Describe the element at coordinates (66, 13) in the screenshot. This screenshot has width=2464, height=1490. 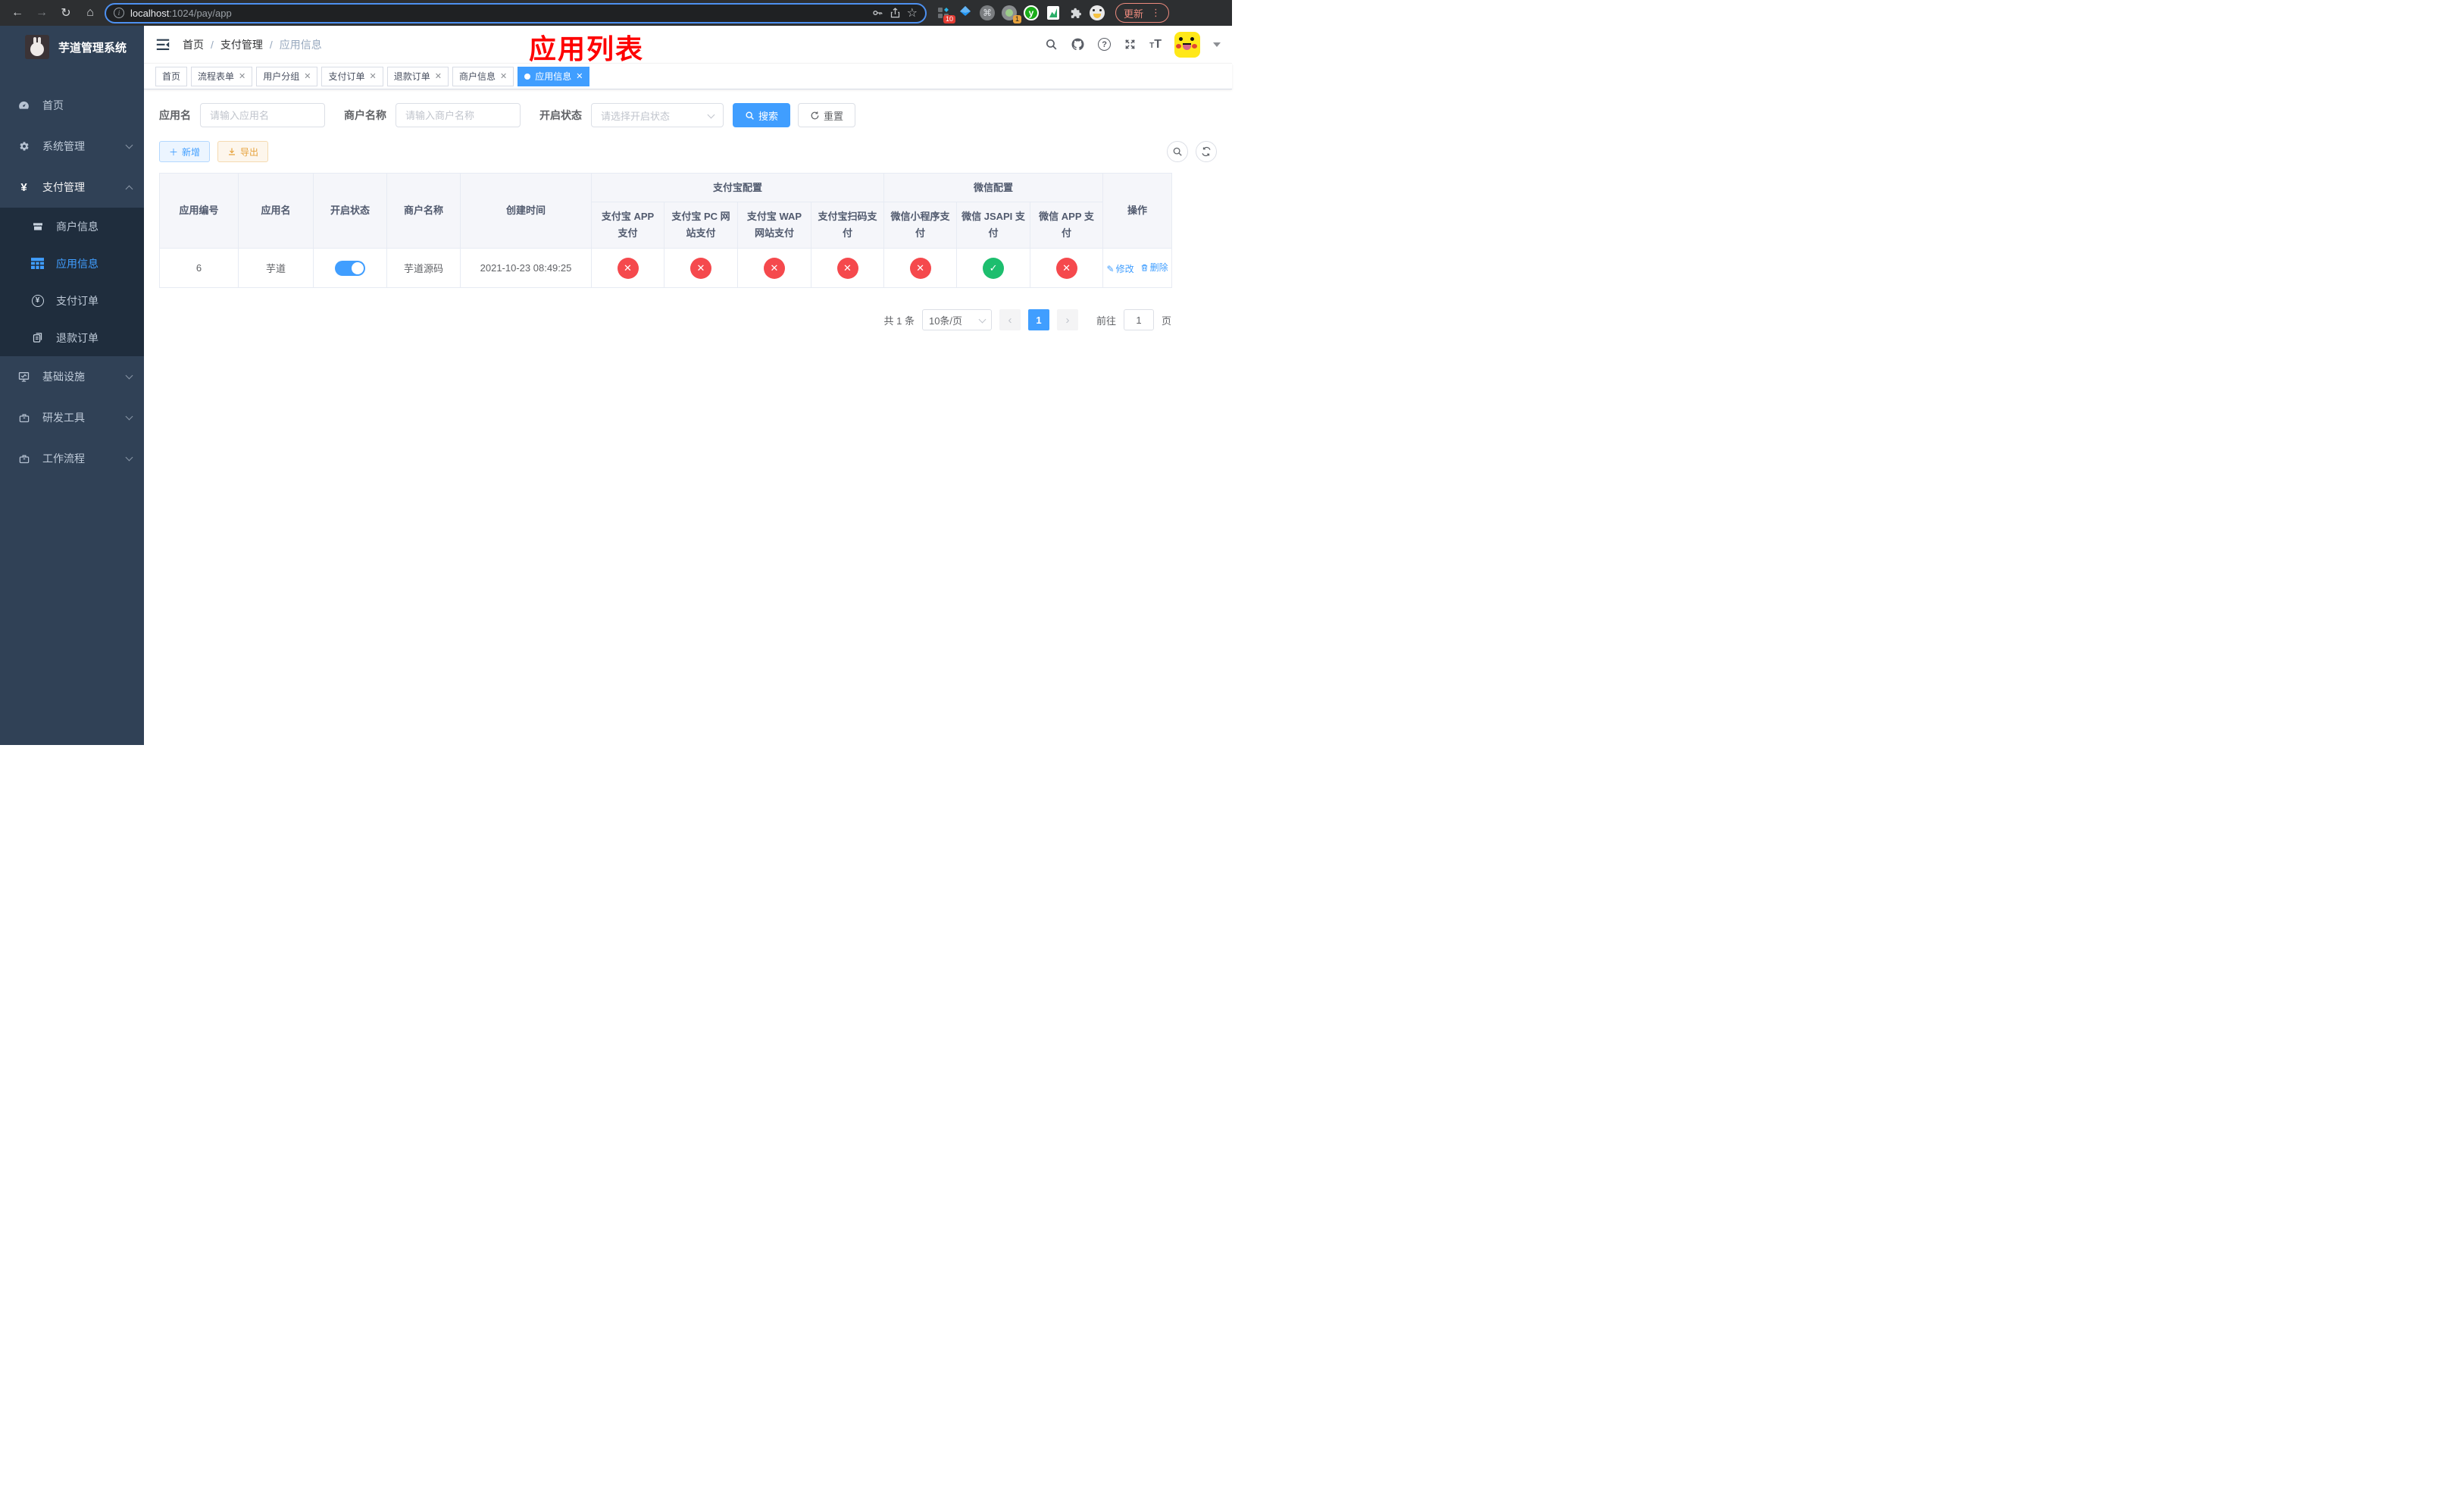
I see `browser-reload-button: ↻` at that location.